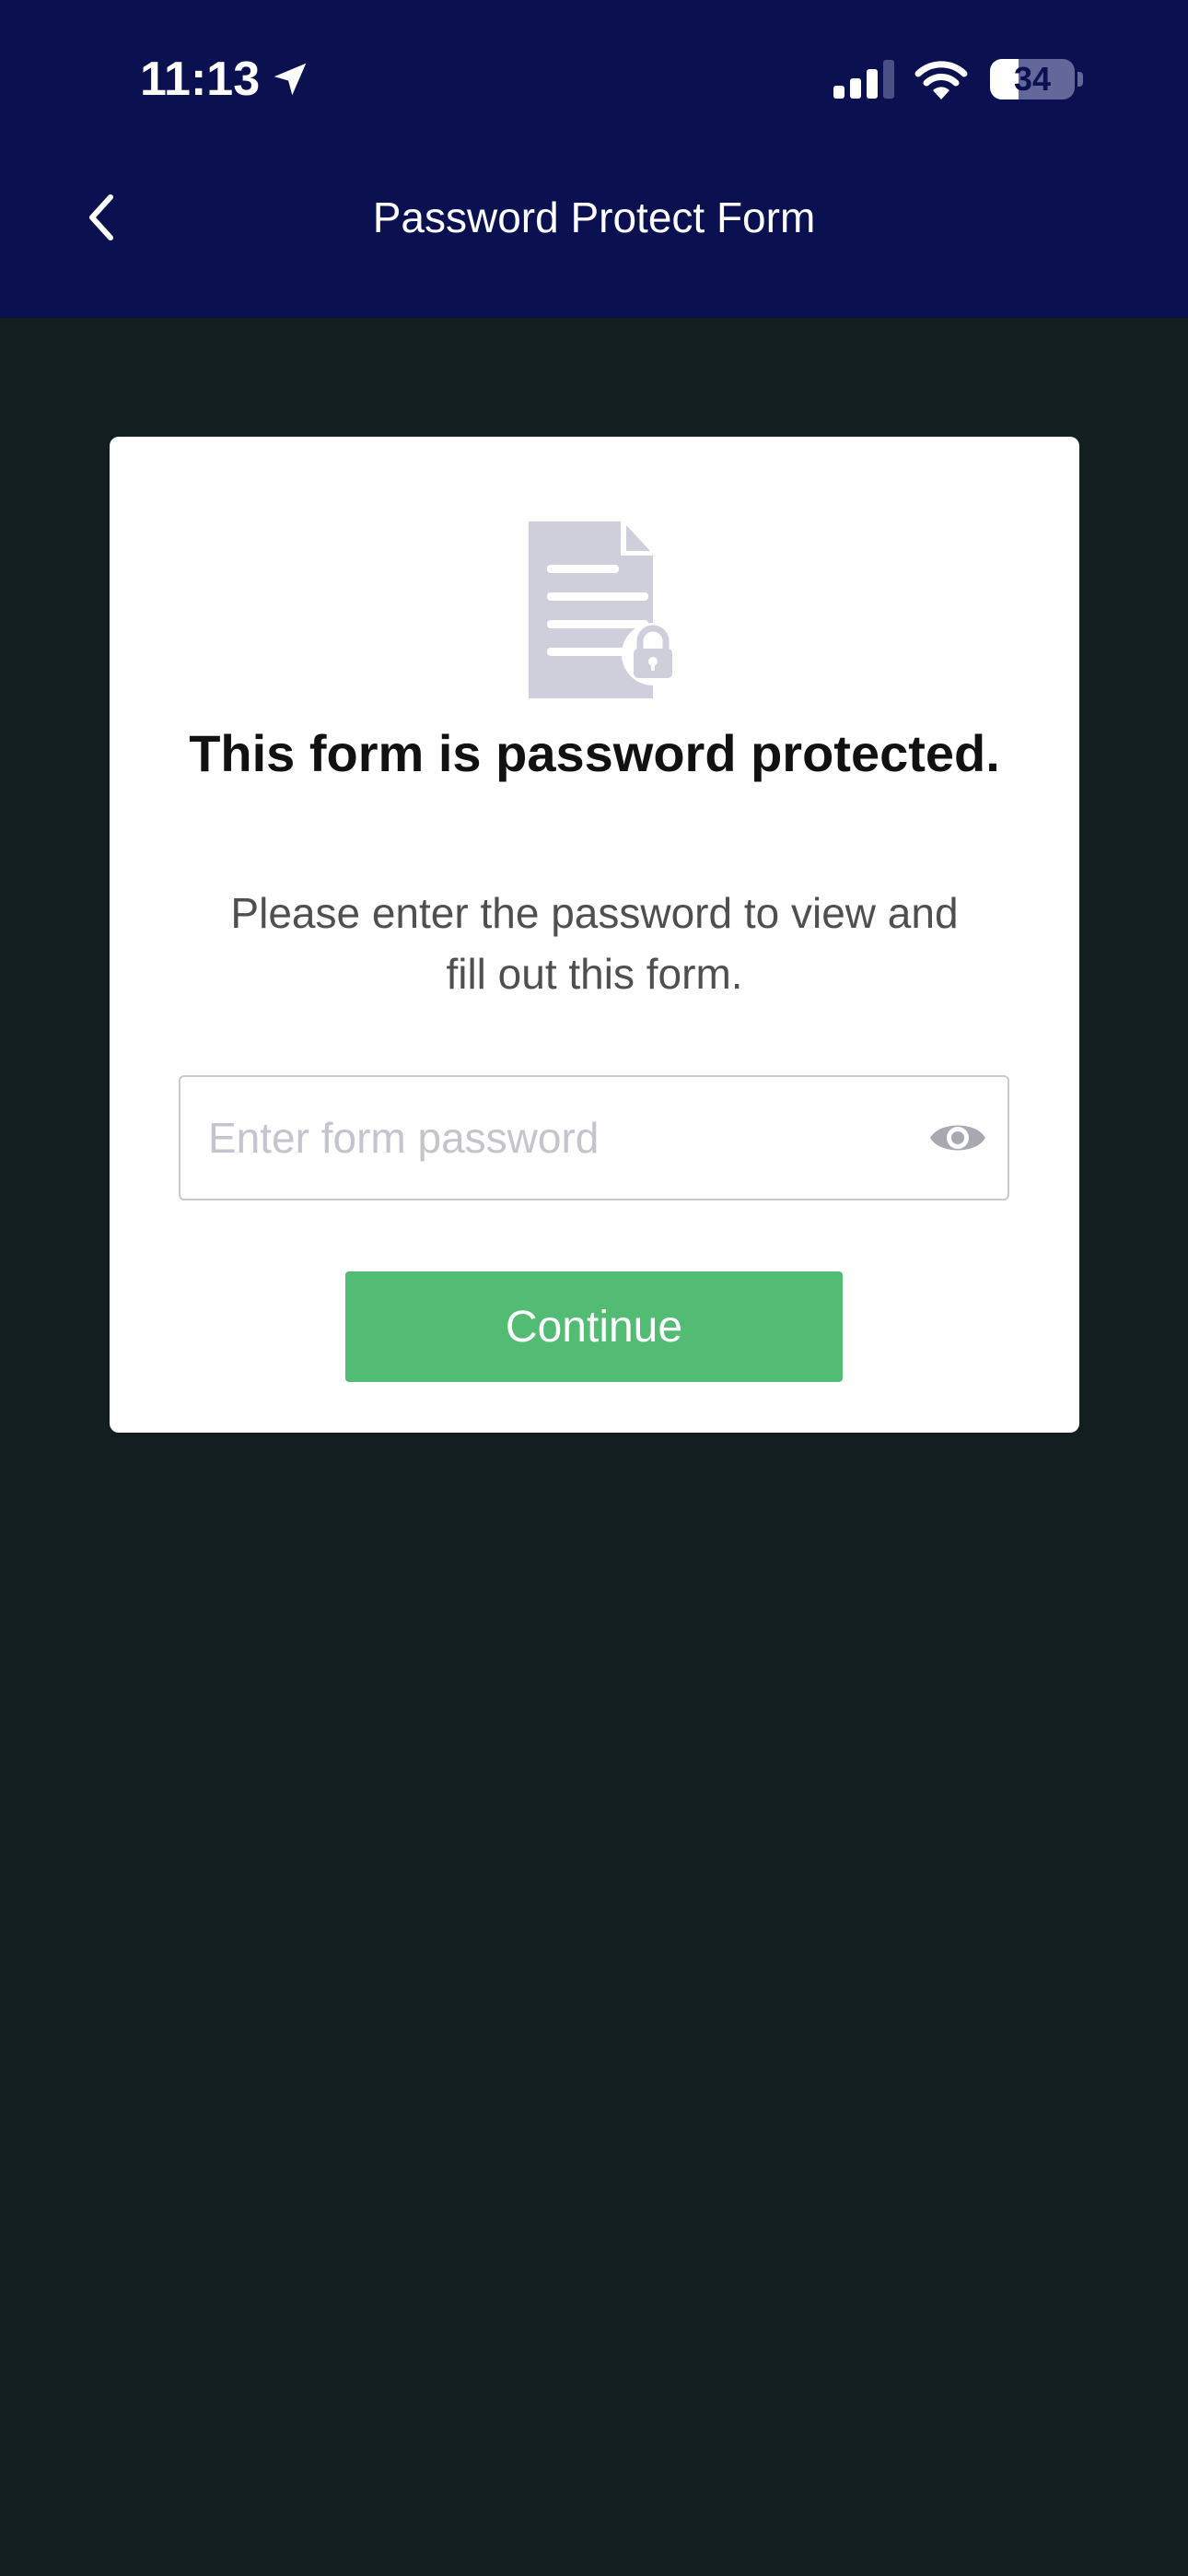  Describe the element at coordinates (863, 79) in the screenshot. I see `cellular-signal-icon` at that location.